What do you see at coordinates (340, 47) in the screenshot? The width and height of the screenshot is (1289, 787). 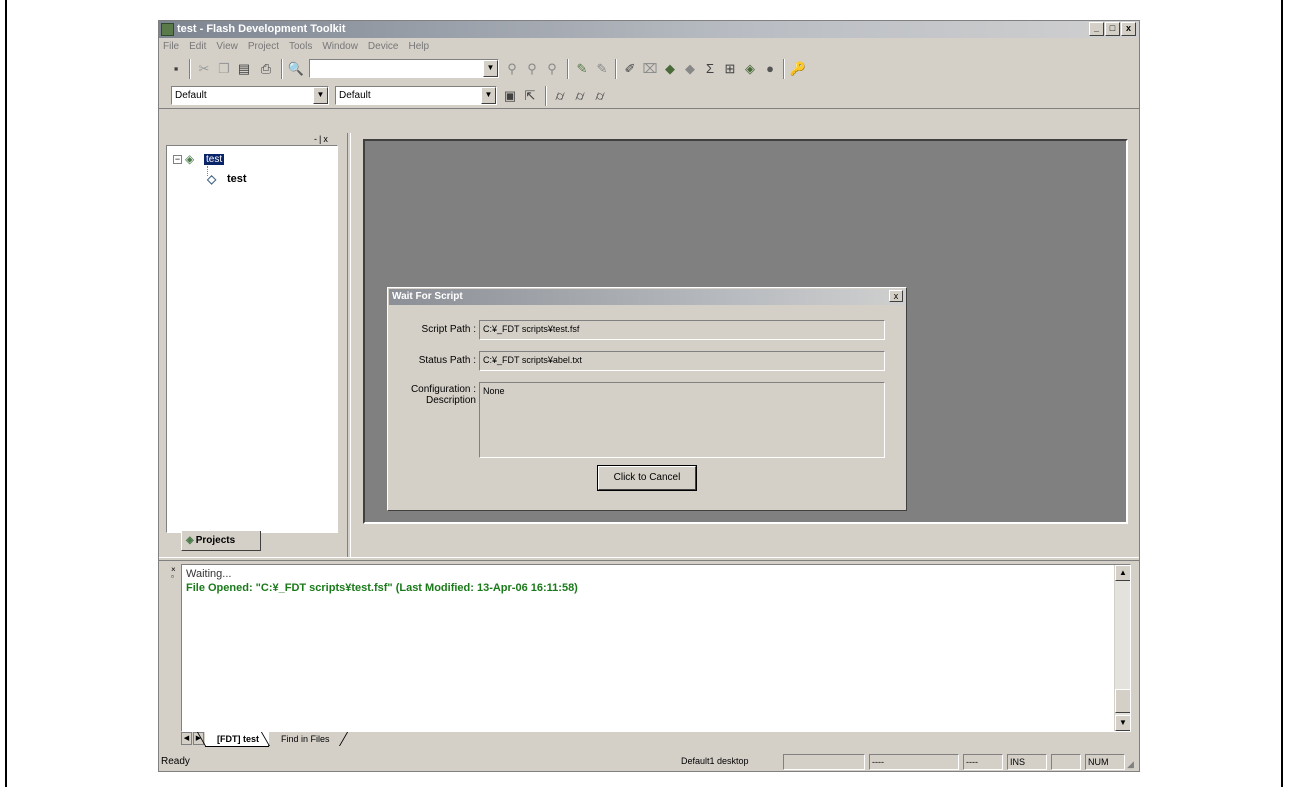 I see `menu-window: Window` at bounding box center [340, 47].